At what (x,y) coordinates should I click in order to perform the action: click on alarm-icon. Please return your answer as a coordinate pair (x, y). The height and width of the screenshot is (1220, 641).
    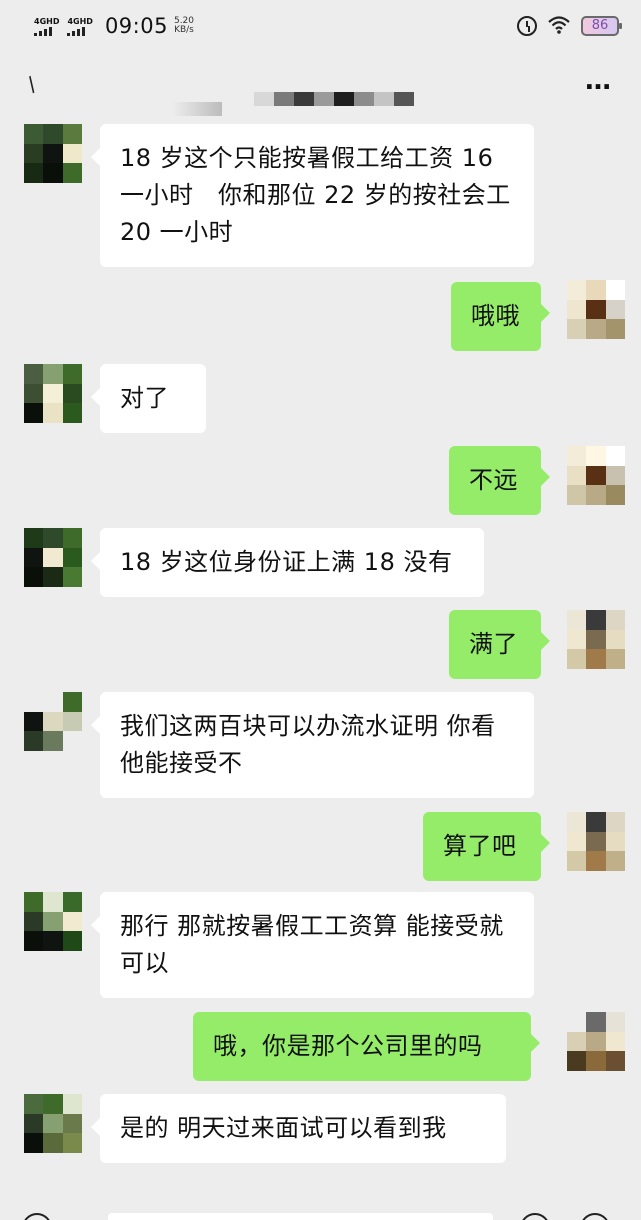
    Looking at the image, I should click on (527, 26).